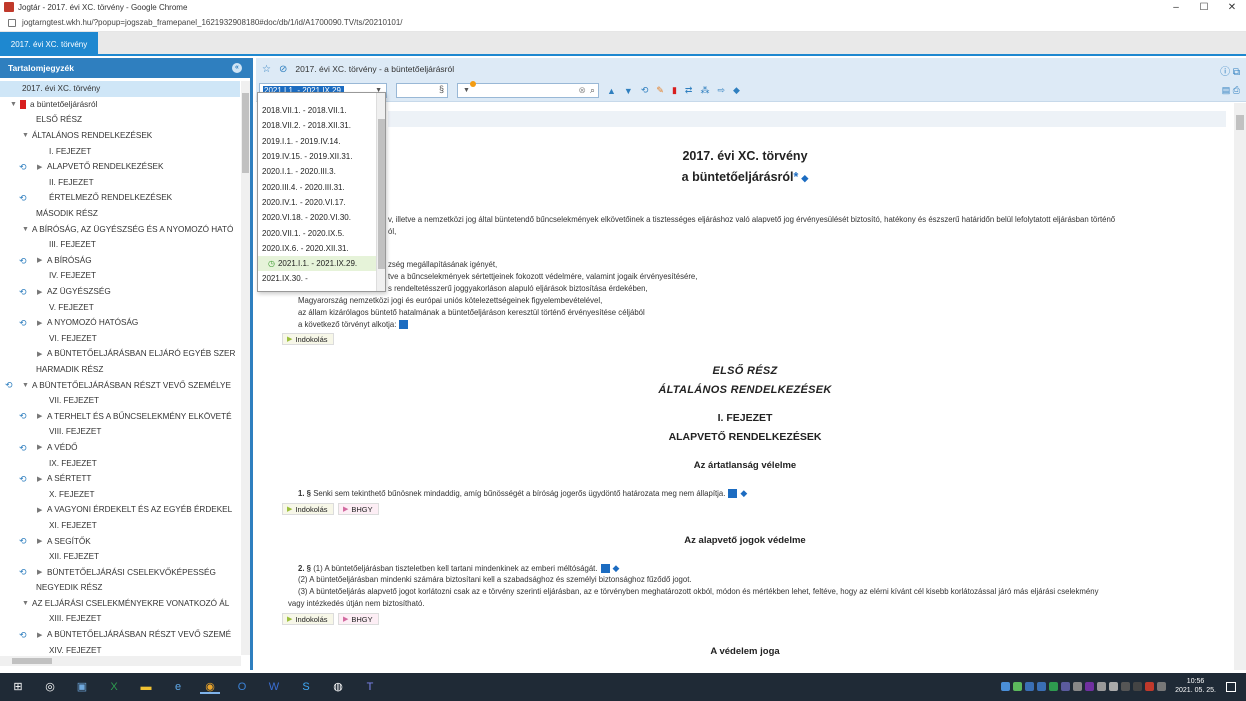 Image resolution: width=1246 pixels, height=701 pixels. I want to click on toc-item: ⟲ ▶ A NYOMOZÓ HATÓSÁG, so click(120, 323).